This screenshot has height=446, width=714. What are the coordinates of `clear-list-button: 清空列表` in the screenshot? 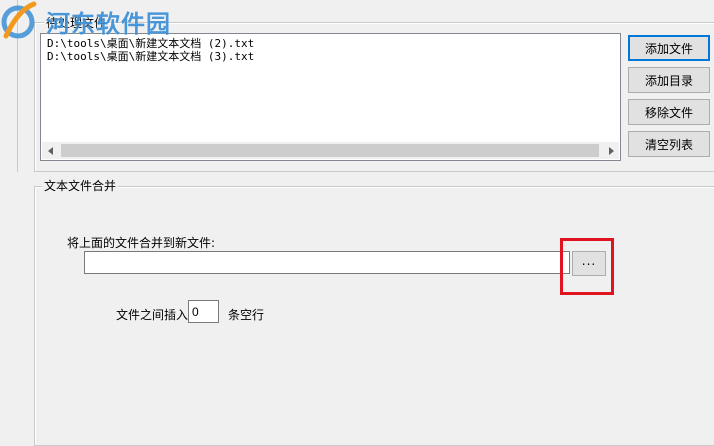 It's located at (669, 144).